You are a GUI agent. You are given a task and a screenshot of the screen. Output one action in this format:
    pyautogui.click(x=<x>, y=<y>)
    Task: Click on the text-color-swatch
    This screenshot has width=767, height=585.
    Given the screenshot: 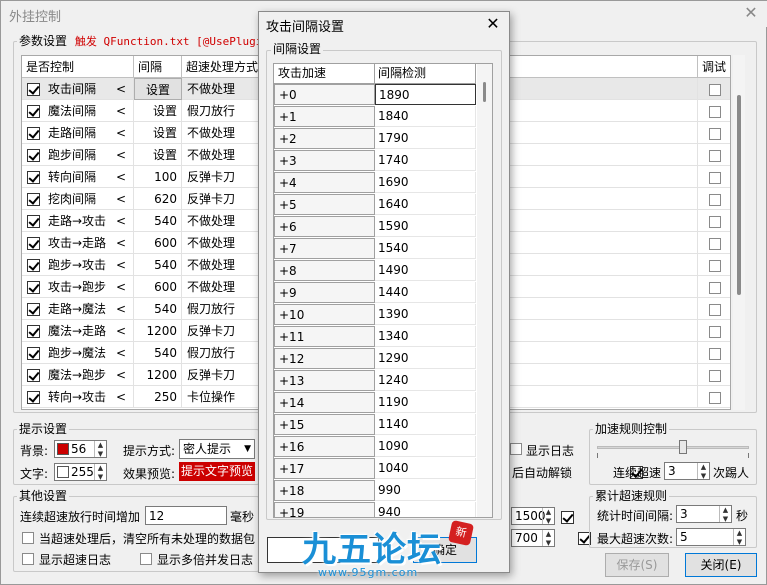 What is the action you would take?
    pyautogui.click(x=63, y=472)
    